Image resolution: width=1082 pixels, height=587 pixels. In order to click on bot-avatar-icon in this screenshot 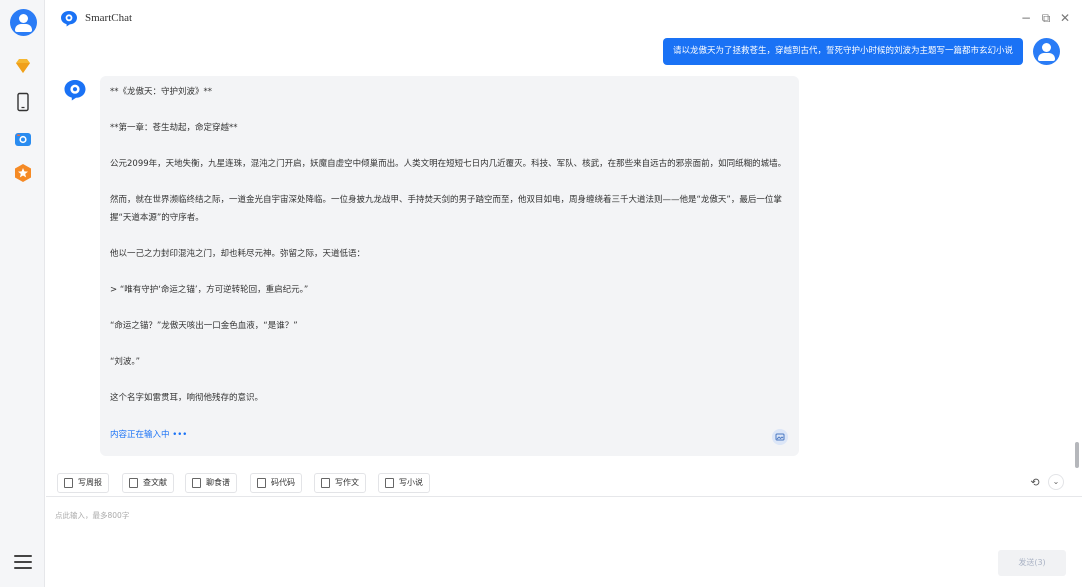, I will do `click(75, 90)`.